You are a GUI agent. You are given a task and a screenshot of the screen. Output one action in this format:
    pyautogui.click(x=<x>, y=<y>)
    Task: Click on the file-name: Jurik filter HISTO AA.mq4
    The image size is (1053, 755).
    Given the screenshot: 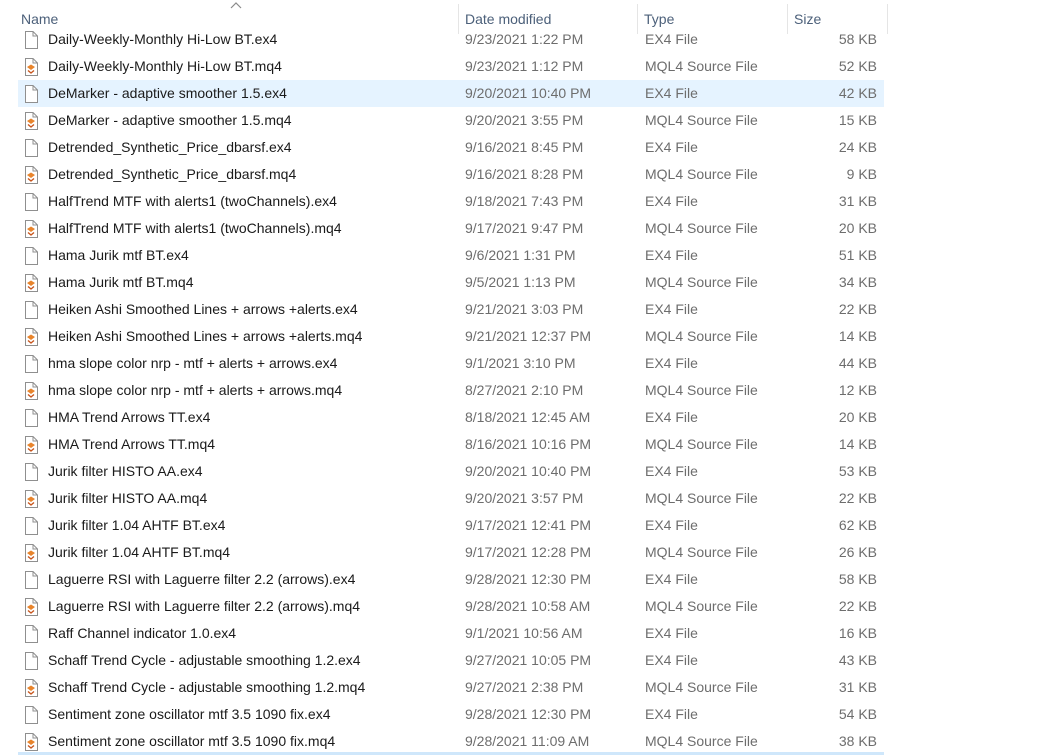 What is the action you would take?
    pyautogui.click(x=128, y=498)
    